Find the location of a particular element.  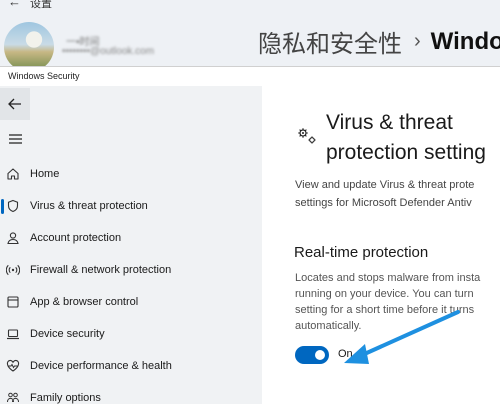

settings-title: 设置 is located at coordinates (41, 5).